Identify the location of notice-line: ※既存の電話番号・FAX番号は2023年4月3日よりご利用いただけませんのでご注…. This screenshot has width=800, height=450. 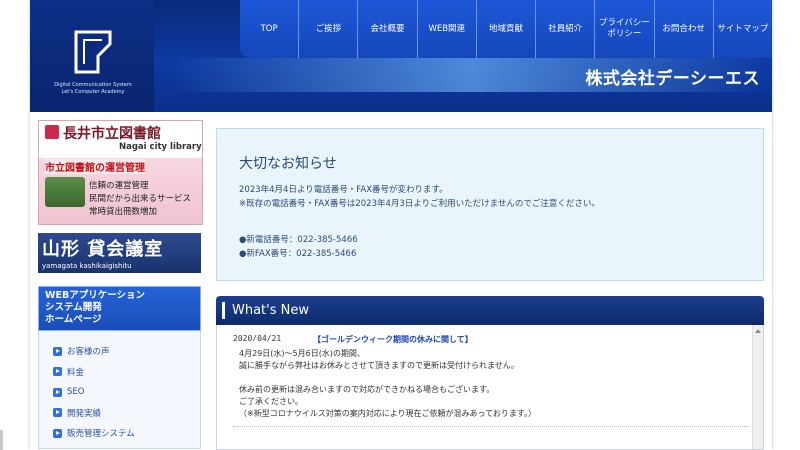
(419, 204).